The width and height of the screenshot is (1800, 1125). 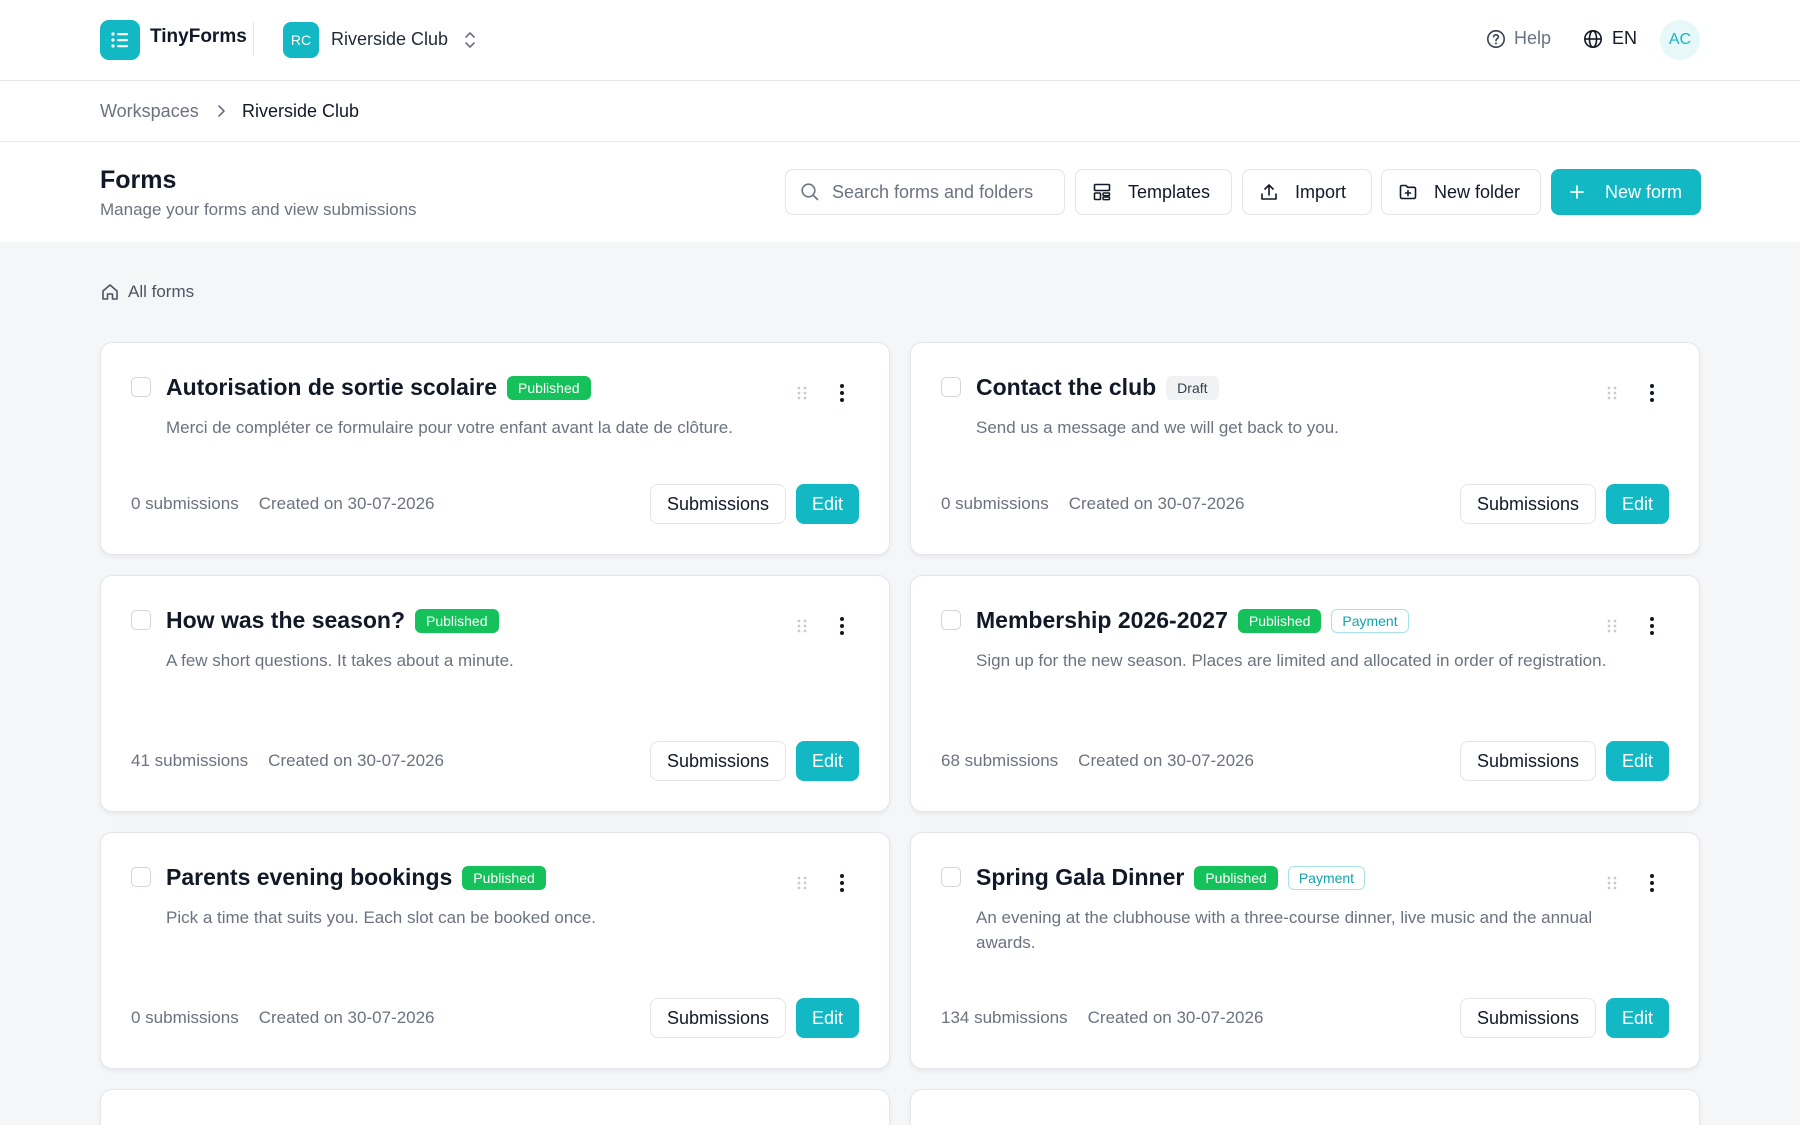 What do you see at coordinates (190, 760) in the screenshot?
I see `submission-count: 41 submissions` at bounding box center [190, 760].